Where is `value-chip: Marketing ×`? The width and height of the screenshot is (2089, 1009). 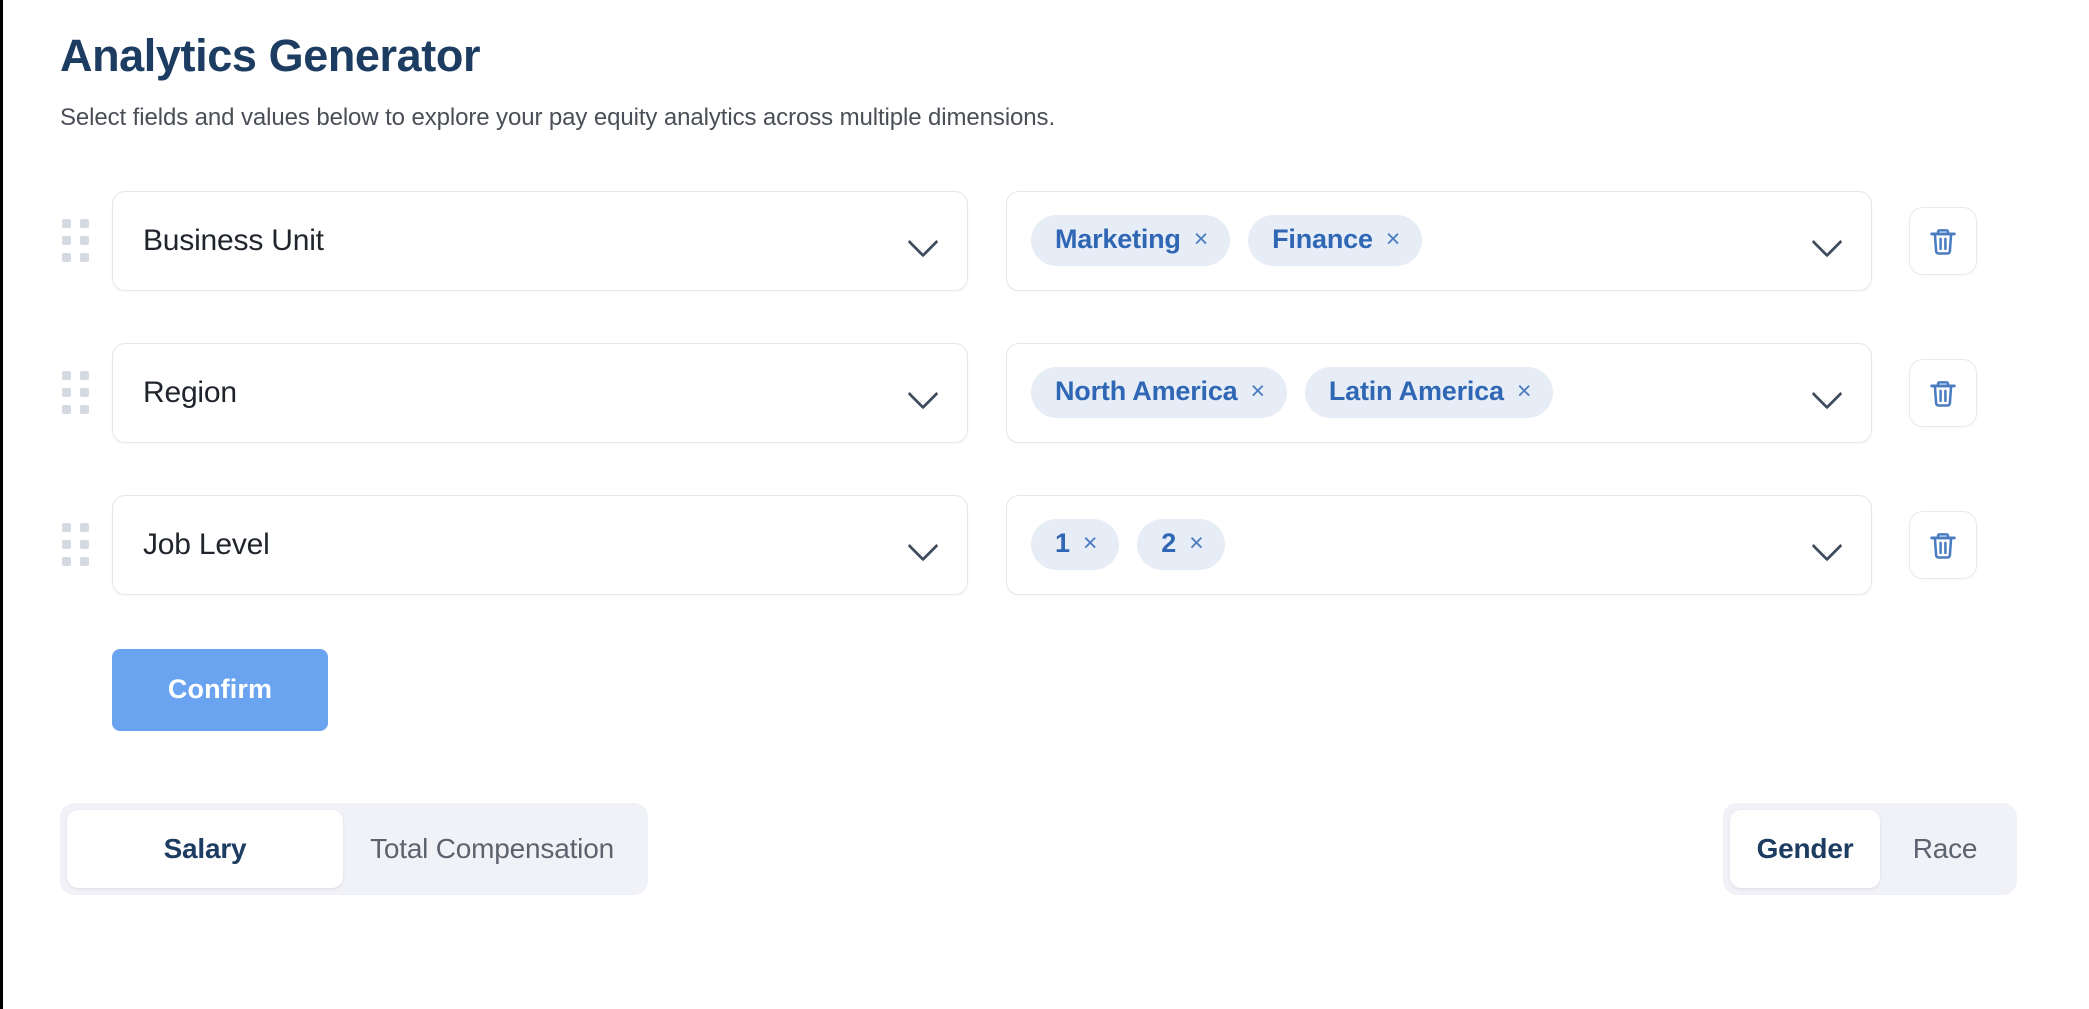
value-chip: Marketing × is located at coordinates (1131, 241).